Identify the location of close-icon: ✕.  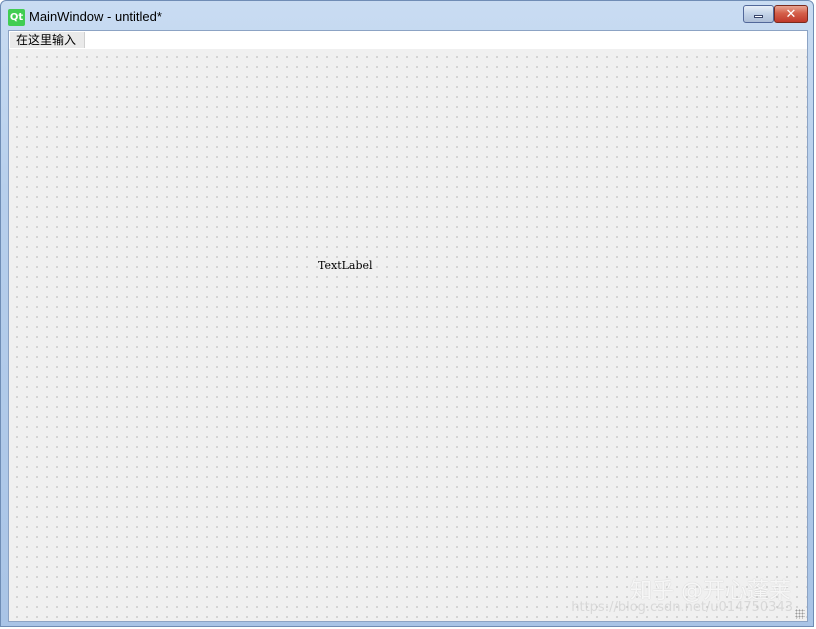
(791, 14).